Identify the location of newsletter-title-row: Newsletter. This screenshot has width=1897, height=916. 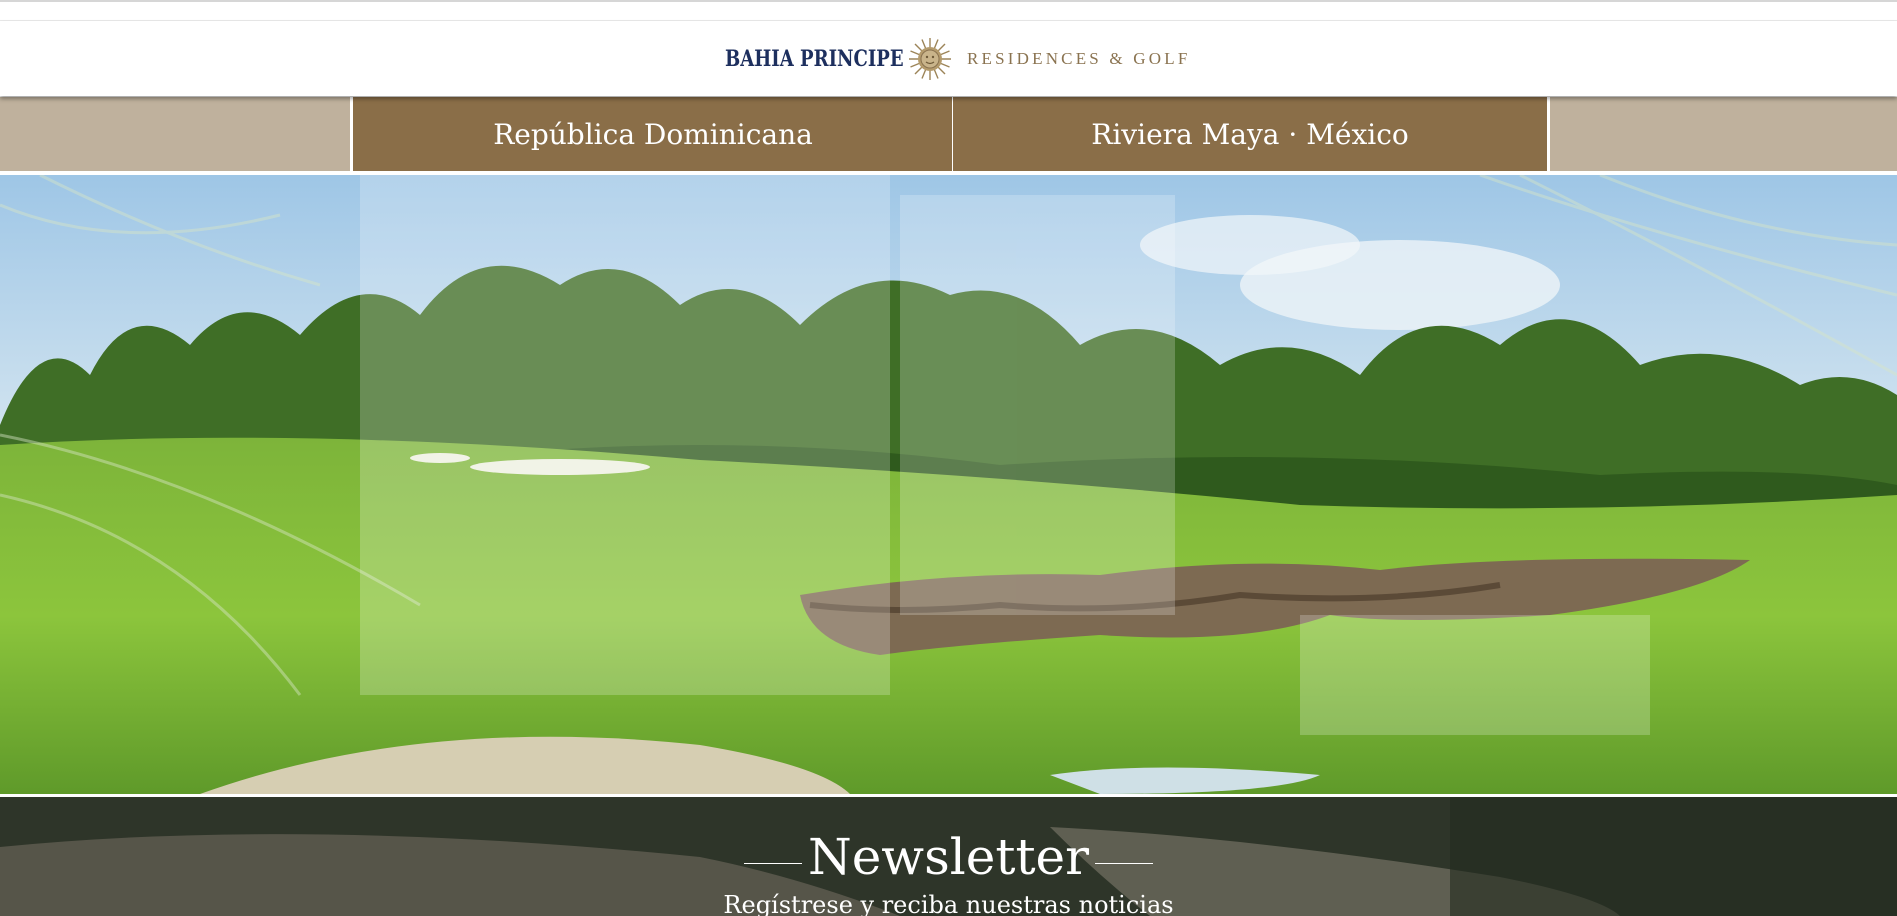
(948, 857).